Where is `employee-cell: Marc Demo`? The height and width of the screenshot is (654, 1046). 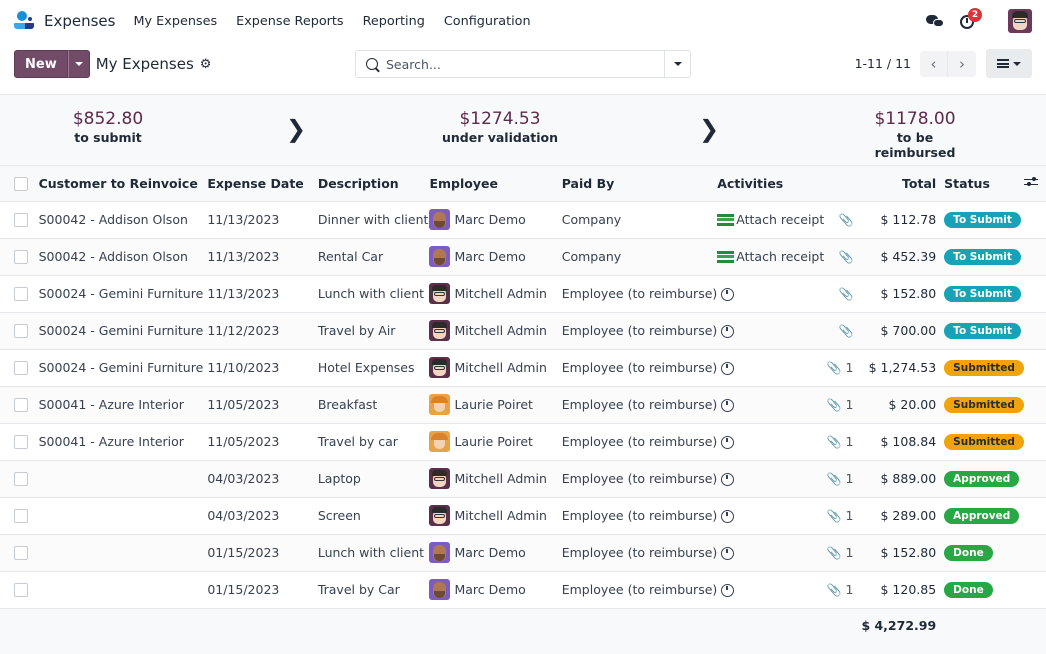 employee-cell: Marc Demo is located at coordinates (495, 257).